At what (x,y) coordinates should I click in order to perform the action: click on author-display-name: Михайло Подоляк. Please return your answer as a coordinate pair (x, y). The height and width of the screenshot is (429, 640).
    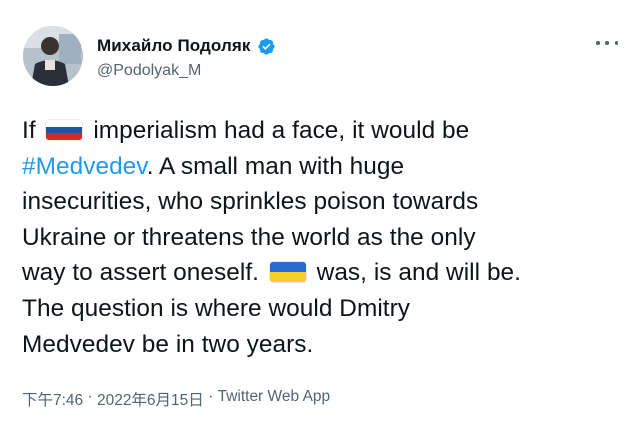
    Looking at the image, I should click on (174, 46).